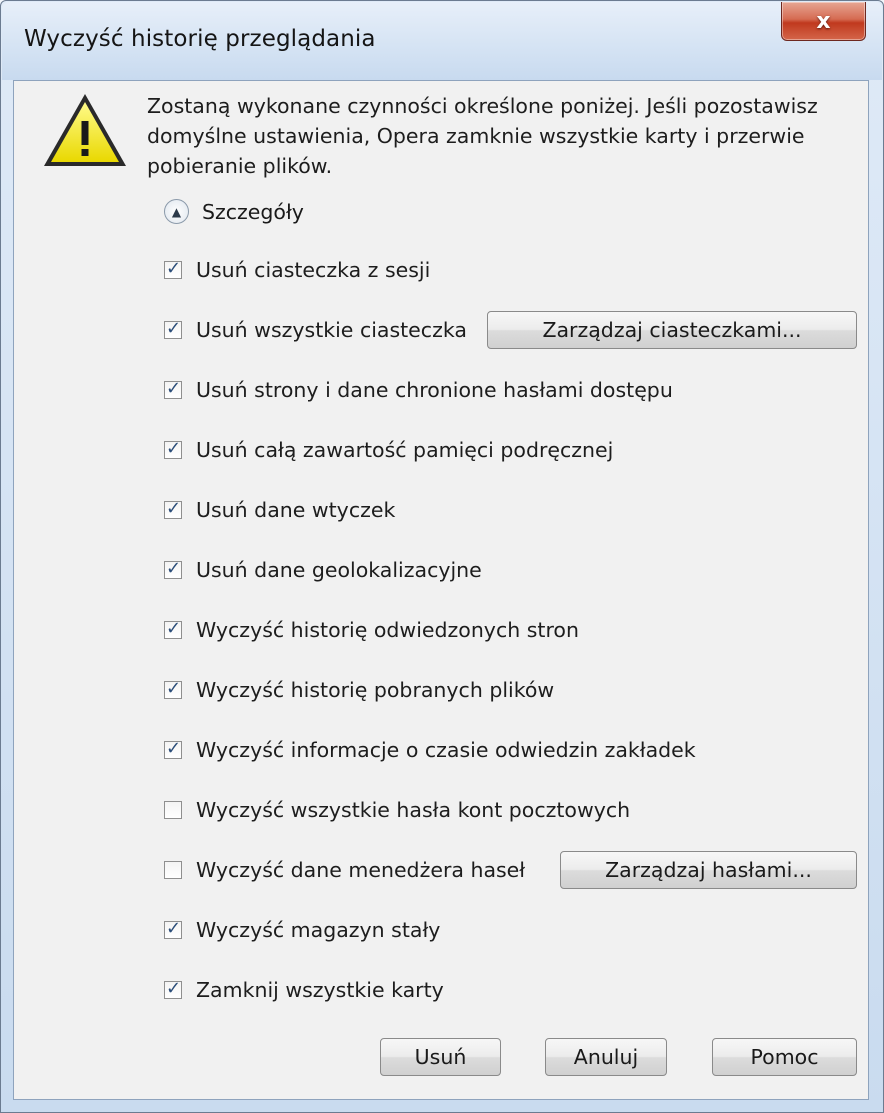 Image resolution: width=884 pixels, height=1113 pixels. I want to click on option-row: ✓ Wyczyść historię odwiedzonych stron, so click(371, 630).